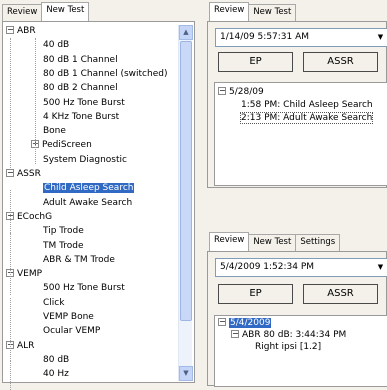 This screenshot has width=387, height=390. I want to click on tree-node-label: Click, so click(54, 302).